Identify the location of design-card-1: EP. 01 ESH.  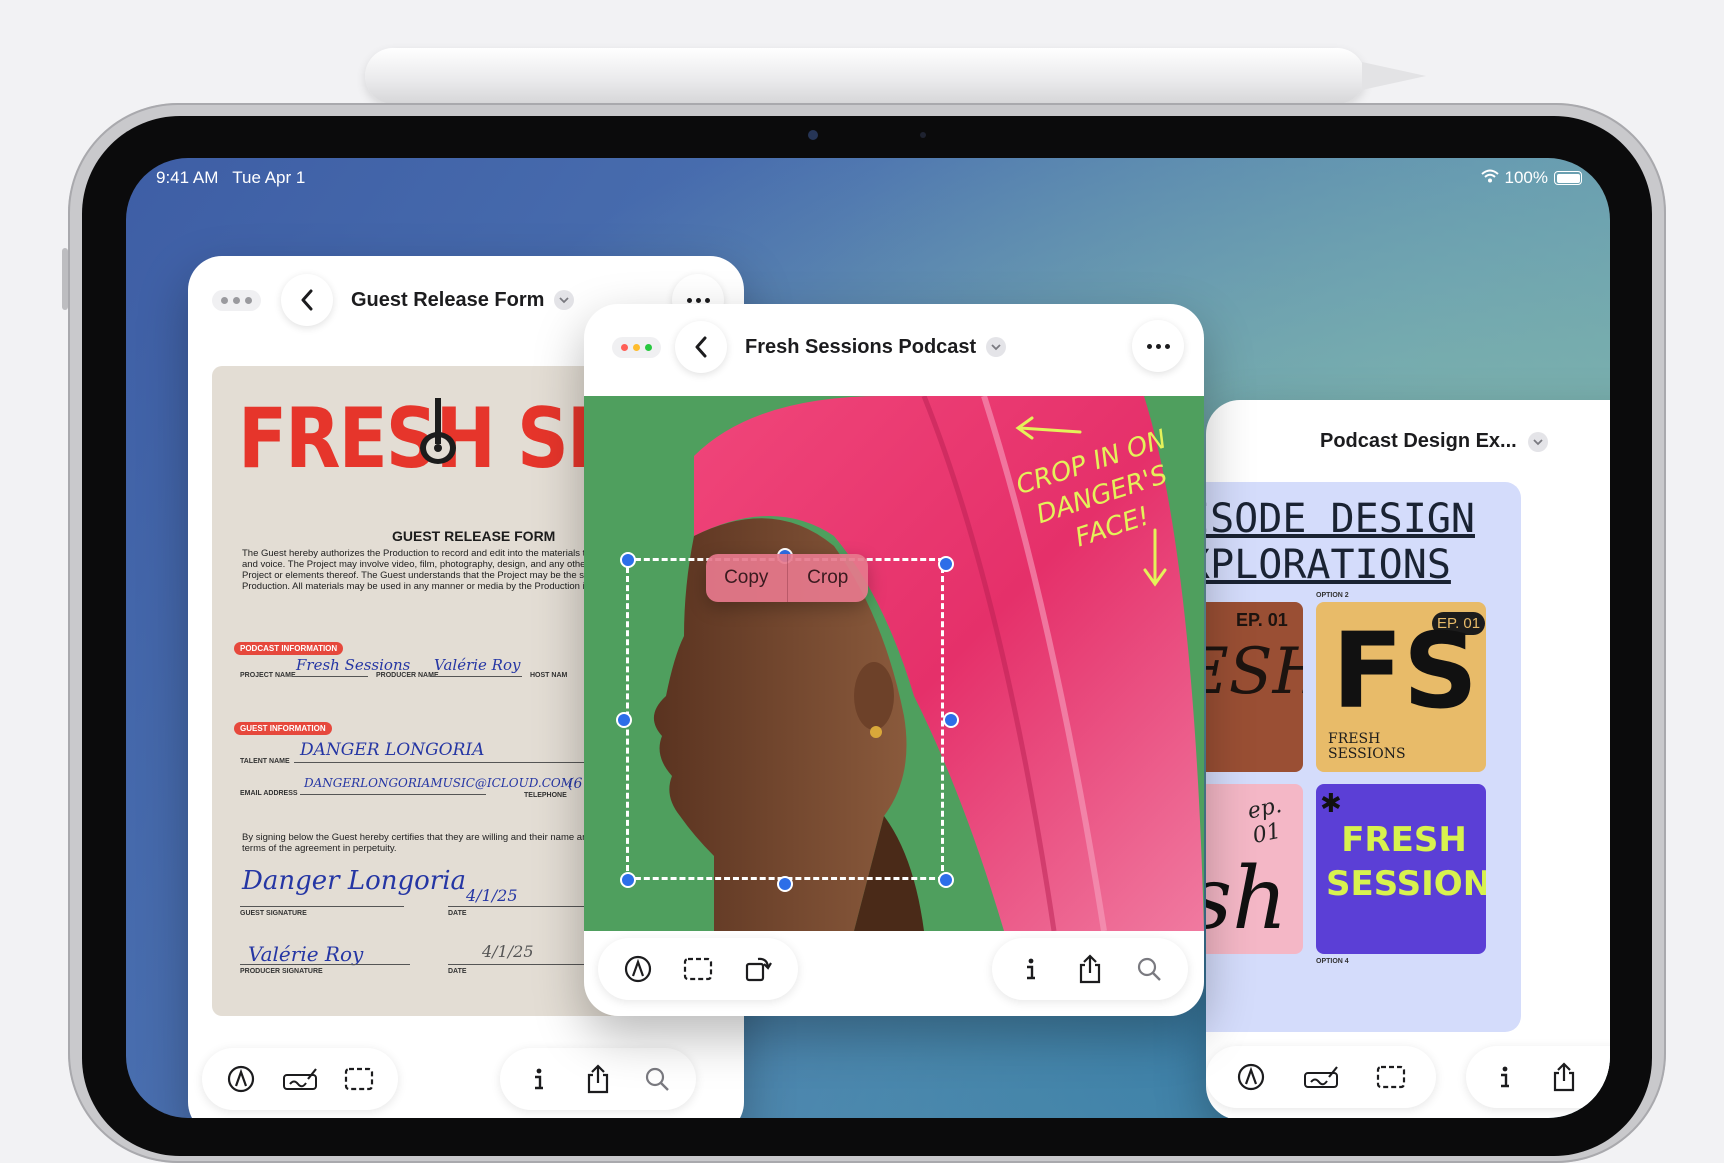
(1254, 687).